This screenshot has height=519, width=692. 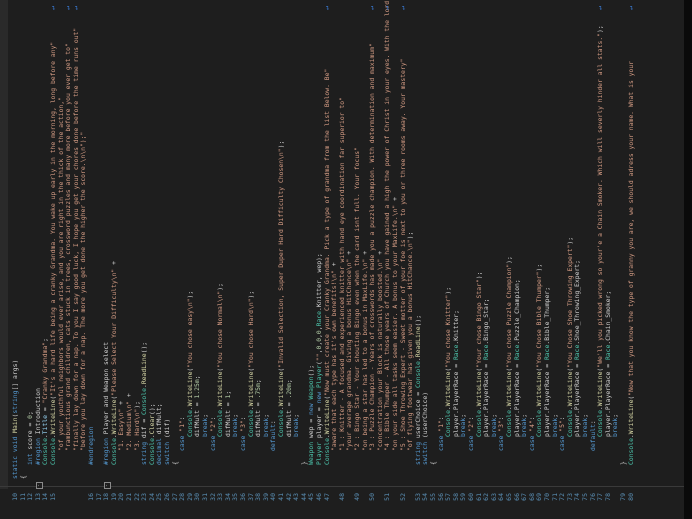 What do you see at coordinates (243, 497) in the screenshot?
I see `line-number: 36` at bounding box center [243, 497].